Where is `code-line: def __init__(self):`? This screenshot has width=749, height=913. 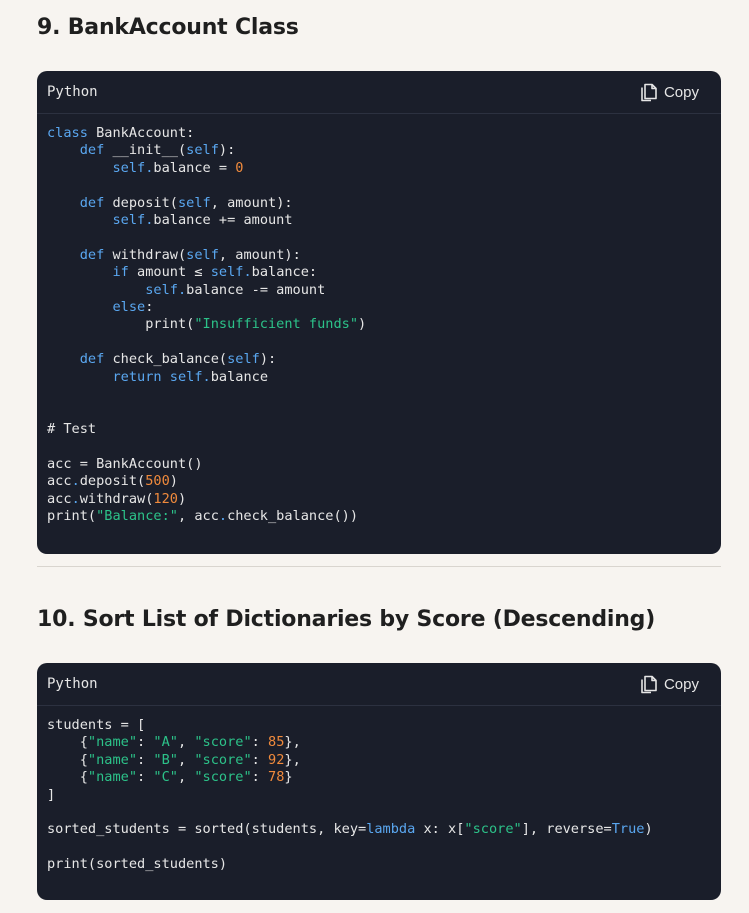 code-line: def __init__(self): is located at coordinates (157, 150).